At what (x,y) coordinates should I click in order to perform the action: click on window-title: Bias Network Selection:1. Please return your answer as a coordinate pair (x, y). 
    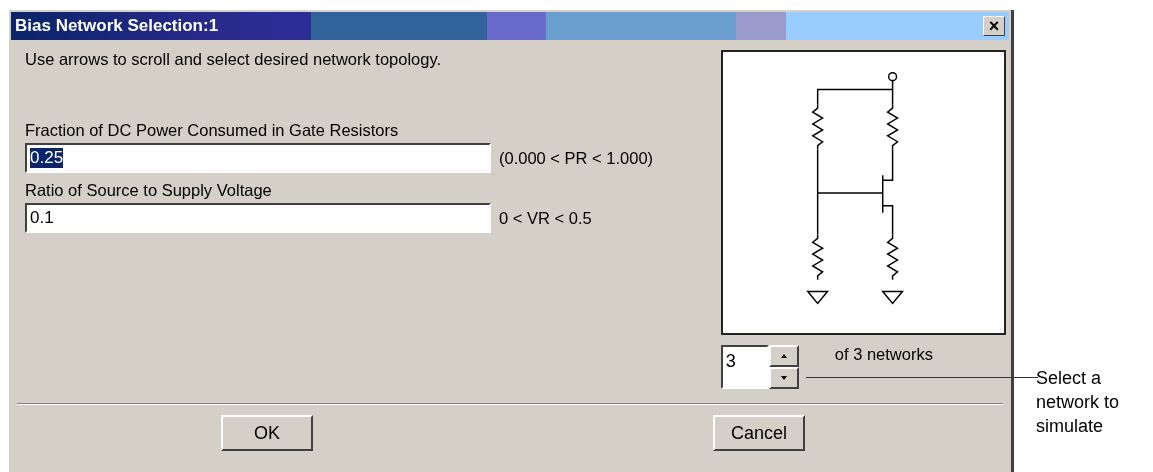
    Looking at the image, I should click on (117, 26).